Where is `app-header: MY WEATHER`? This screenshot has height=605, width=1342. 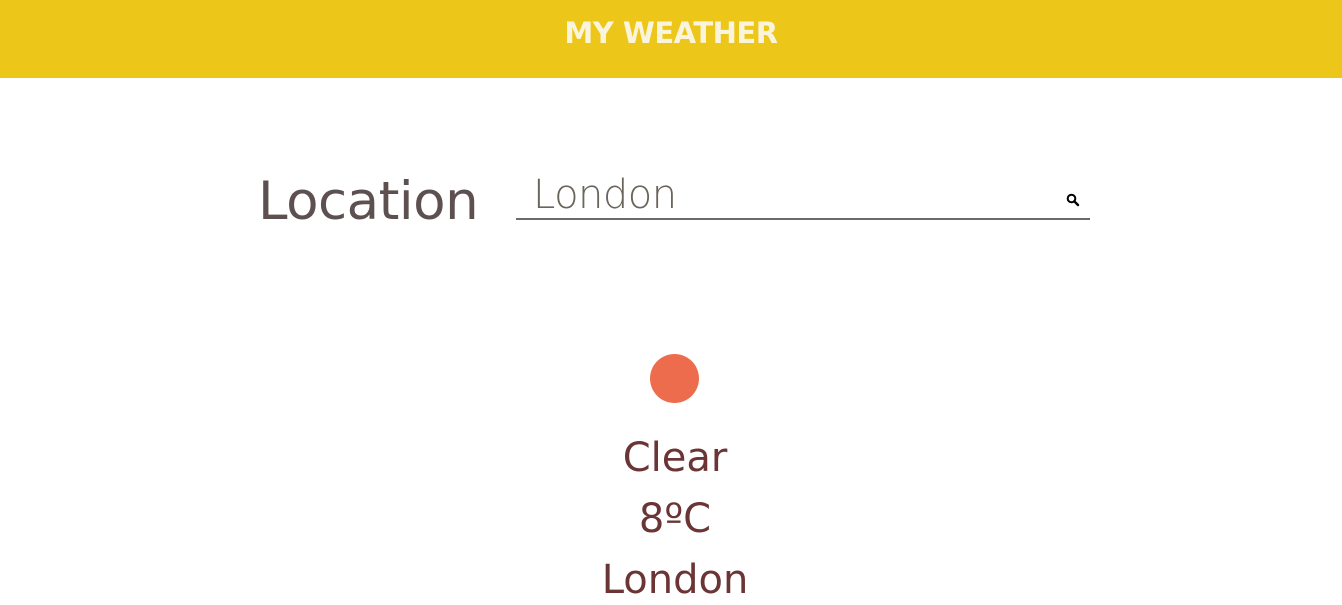 app-header: MY WEATHER is located at coordinates (671, 39).